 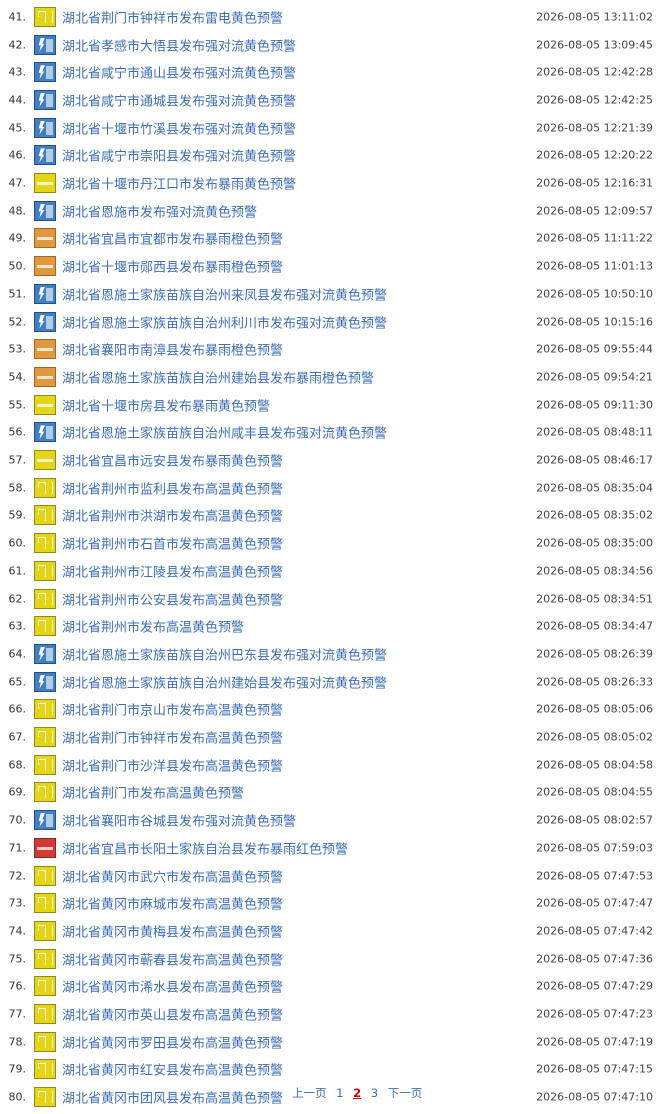 I want to click on alert-timestamp: 2026-08-05 12:20:22, so click(x=594, y=155).